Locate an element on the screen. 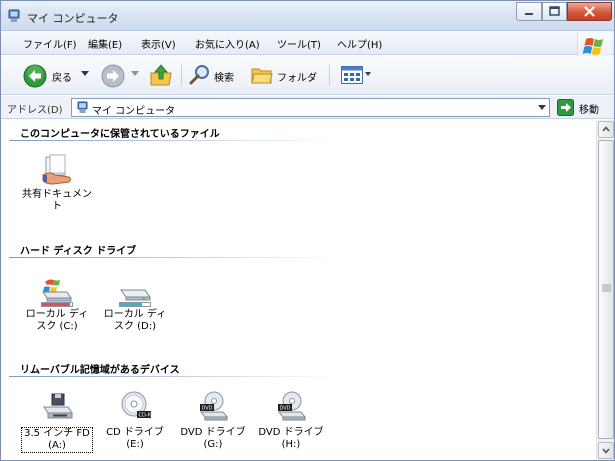 The image size is (615, 461). folders-icon is located at coordinates (262, 75).